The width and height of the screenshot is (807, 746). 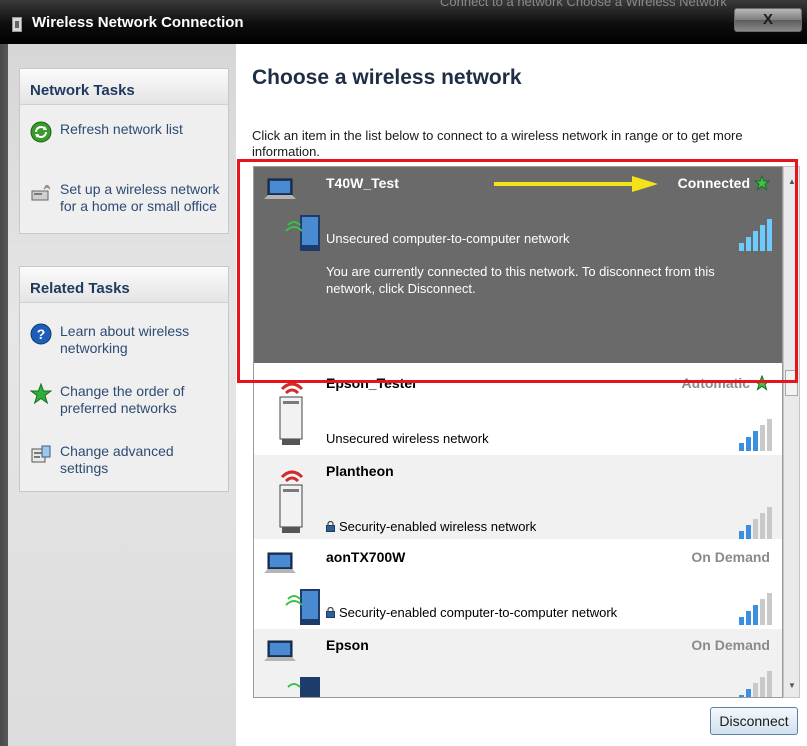 I want to click on help-icon: ?, so click(x=41, y=334).